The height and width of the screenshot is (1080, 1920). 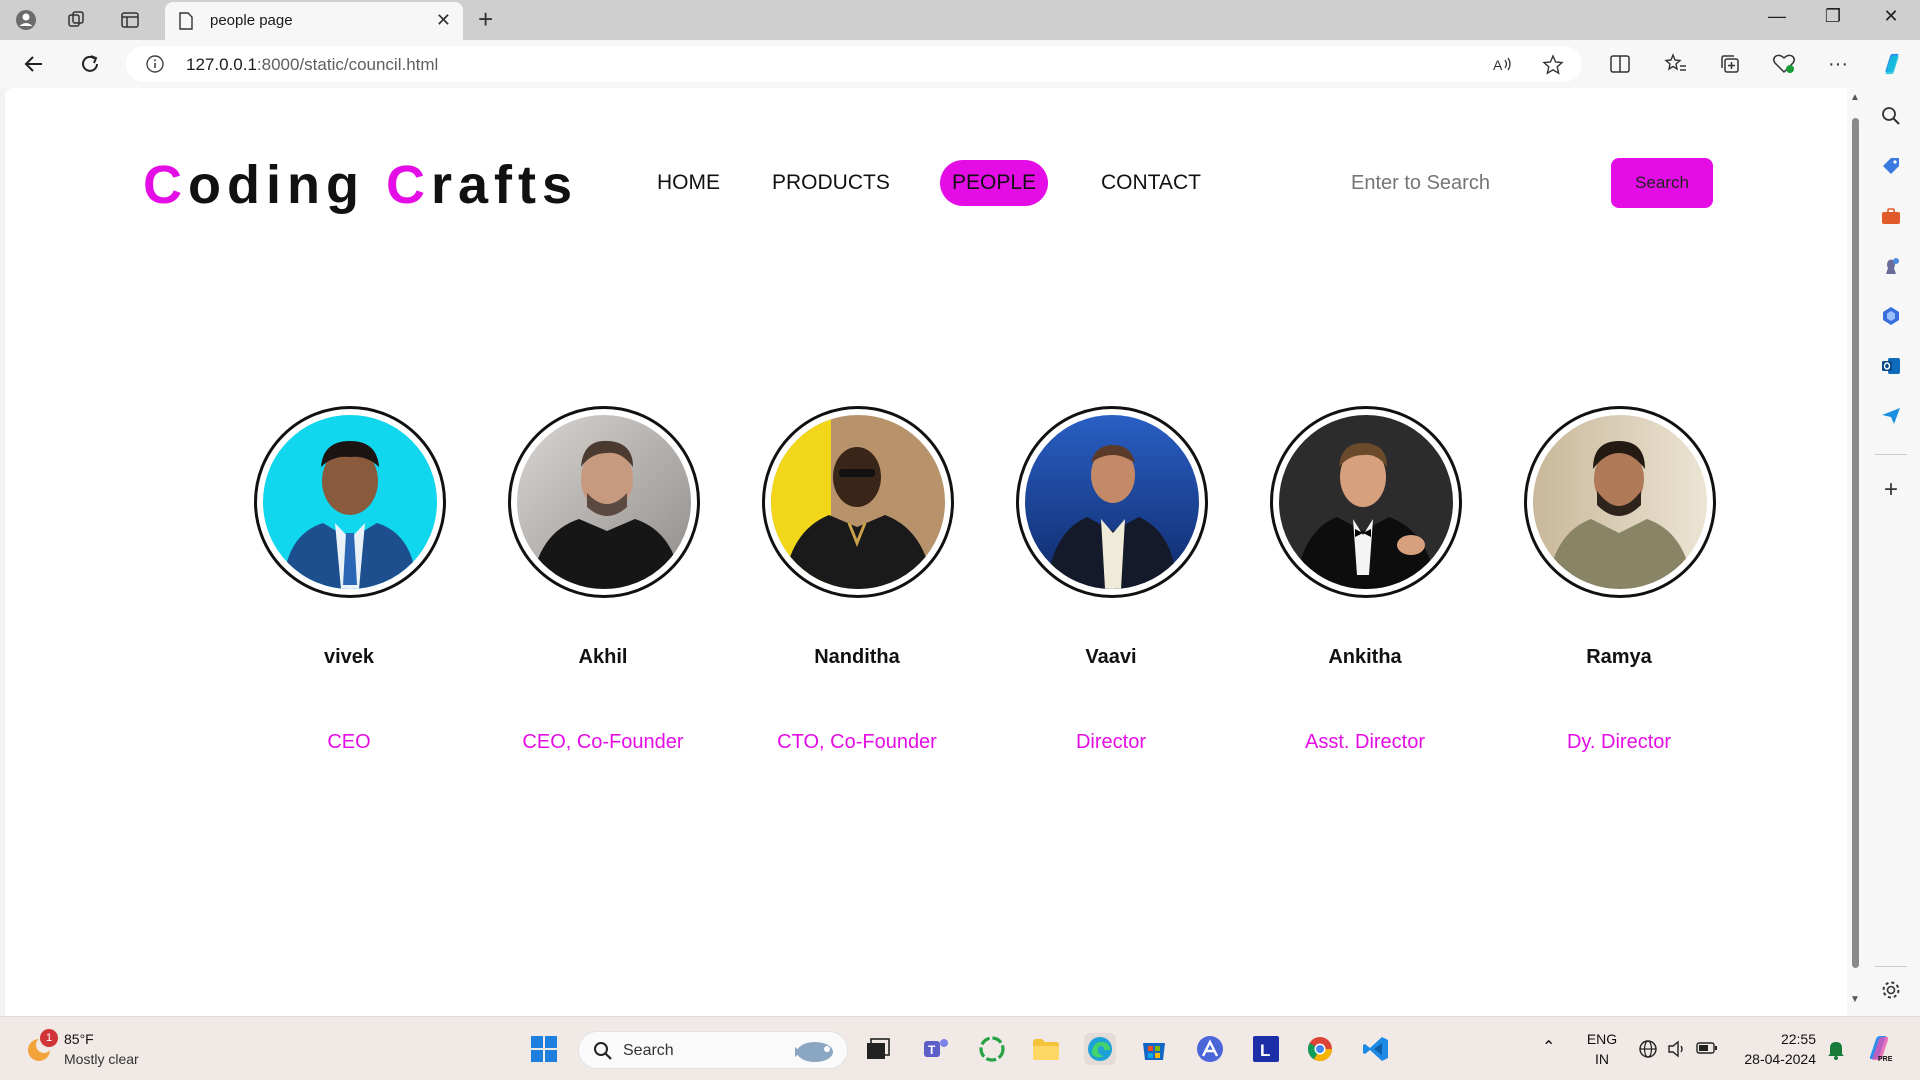 I want to click on site-logo: Coding Crafts, so click(x=360, y=185).